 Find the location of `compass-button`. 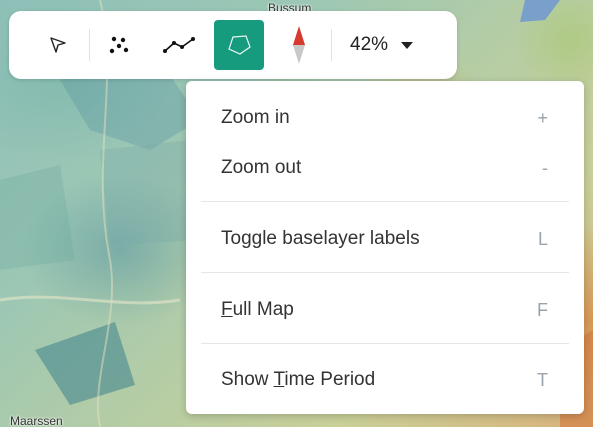

compass-button is located at coordinates (299, 45).